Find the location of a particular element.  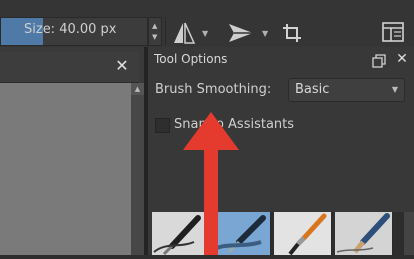

document-close-icon: ✕ is located at coordinates (122, 66).